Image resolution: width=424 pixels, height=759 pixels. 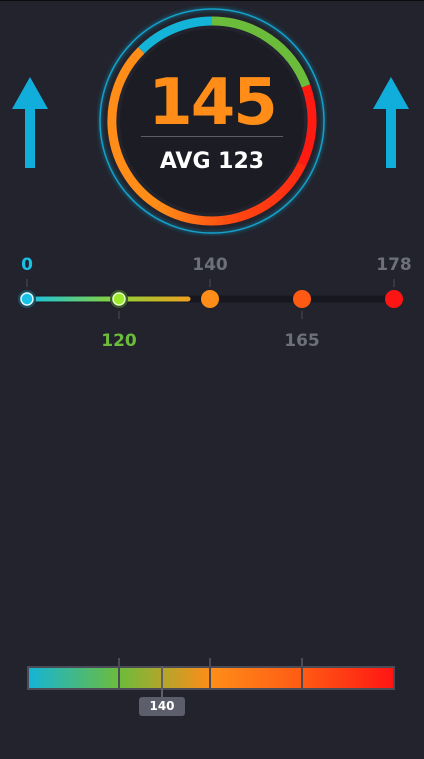 I want to click on heart-rate-scale, so click(x=211, y=678).